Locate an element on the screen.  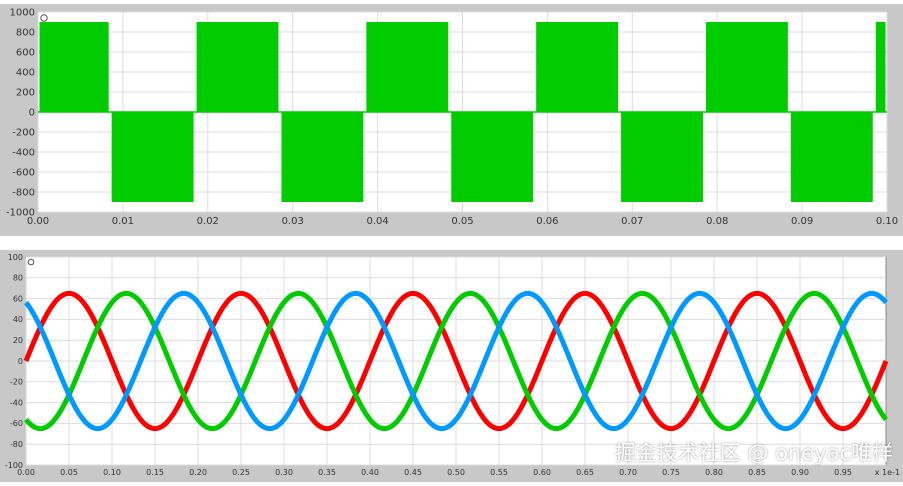
x-tick-label: 0.70 is located at coordinates (628, 472).